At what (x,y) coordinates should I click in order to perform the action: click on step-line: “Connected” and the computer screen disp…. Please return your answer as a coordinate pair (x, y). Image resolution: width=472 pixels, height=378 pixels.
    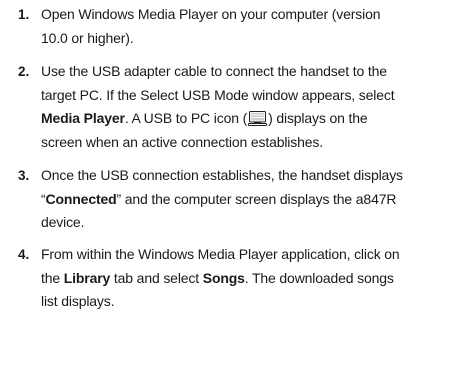
    Looking at the image, I should click on (255, 200).